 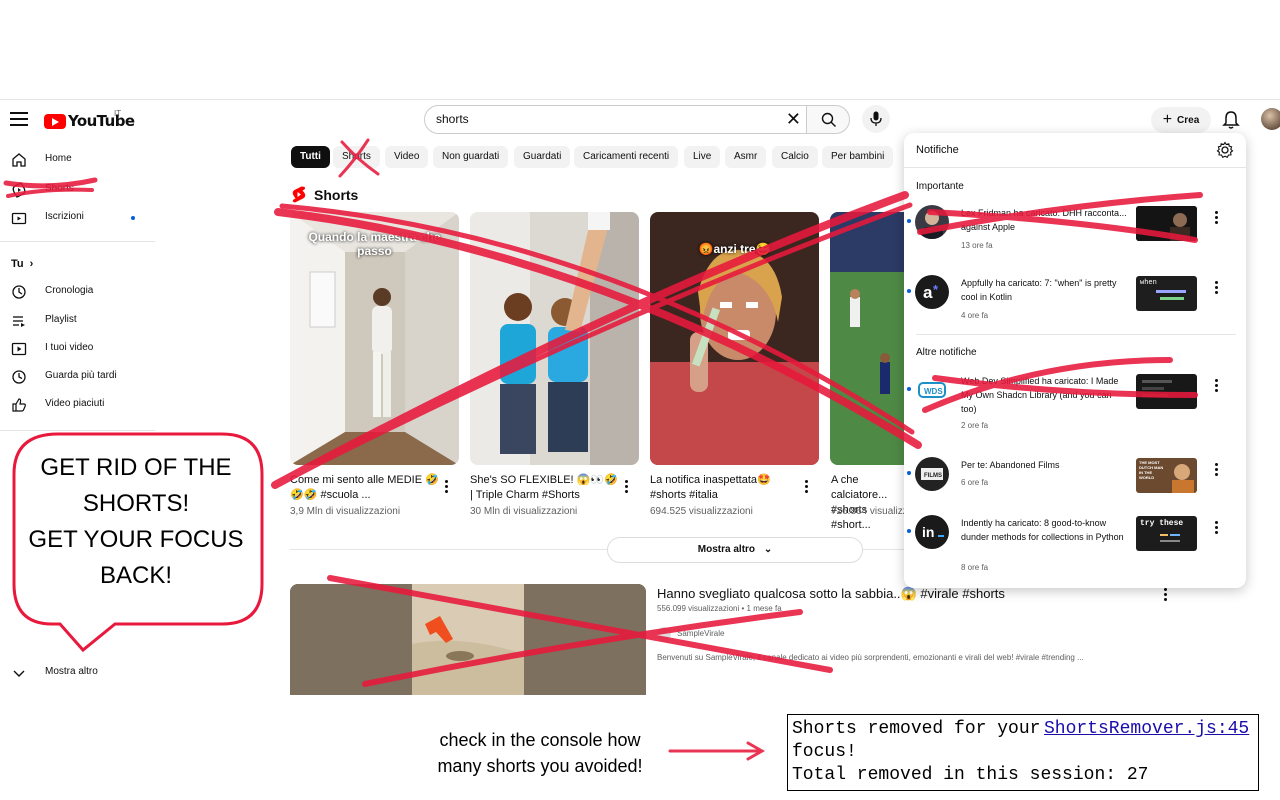 I want to click on short-3-menu-icon, so click(x=807, y=487).